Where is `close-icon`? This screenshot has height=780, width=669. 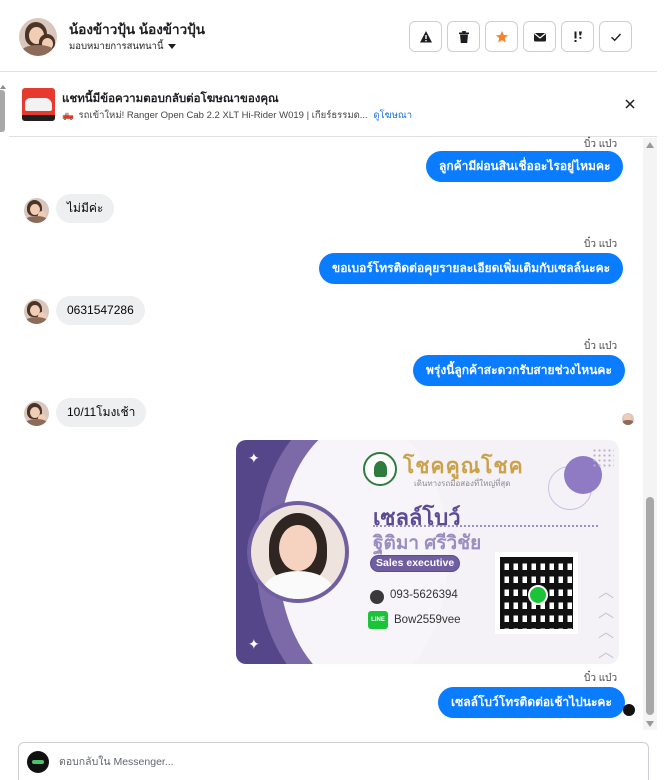 close-icon is located at coordinates (630, 104).